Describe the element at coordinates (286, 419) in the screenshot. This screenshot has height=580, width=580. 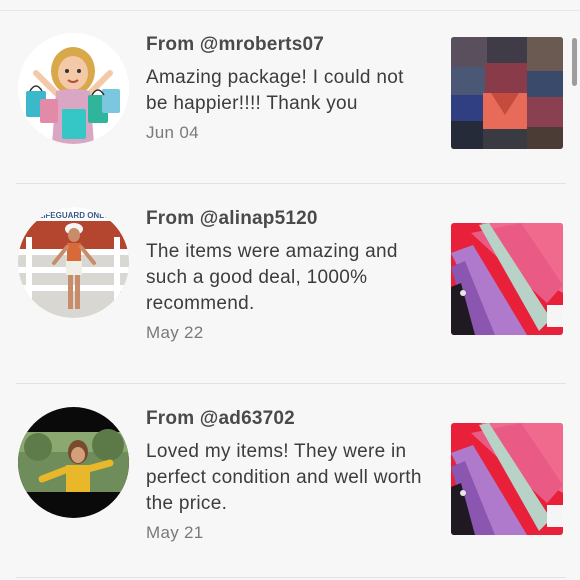
I see `review-author: From @ad63702` at that location.